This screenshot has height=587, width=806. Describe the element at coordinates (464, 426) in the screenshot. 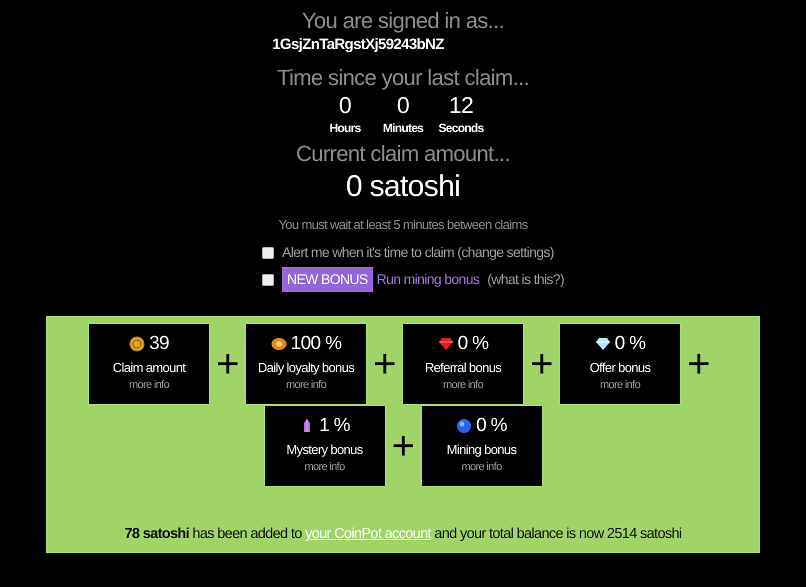

I see `orb-icon` at that location.